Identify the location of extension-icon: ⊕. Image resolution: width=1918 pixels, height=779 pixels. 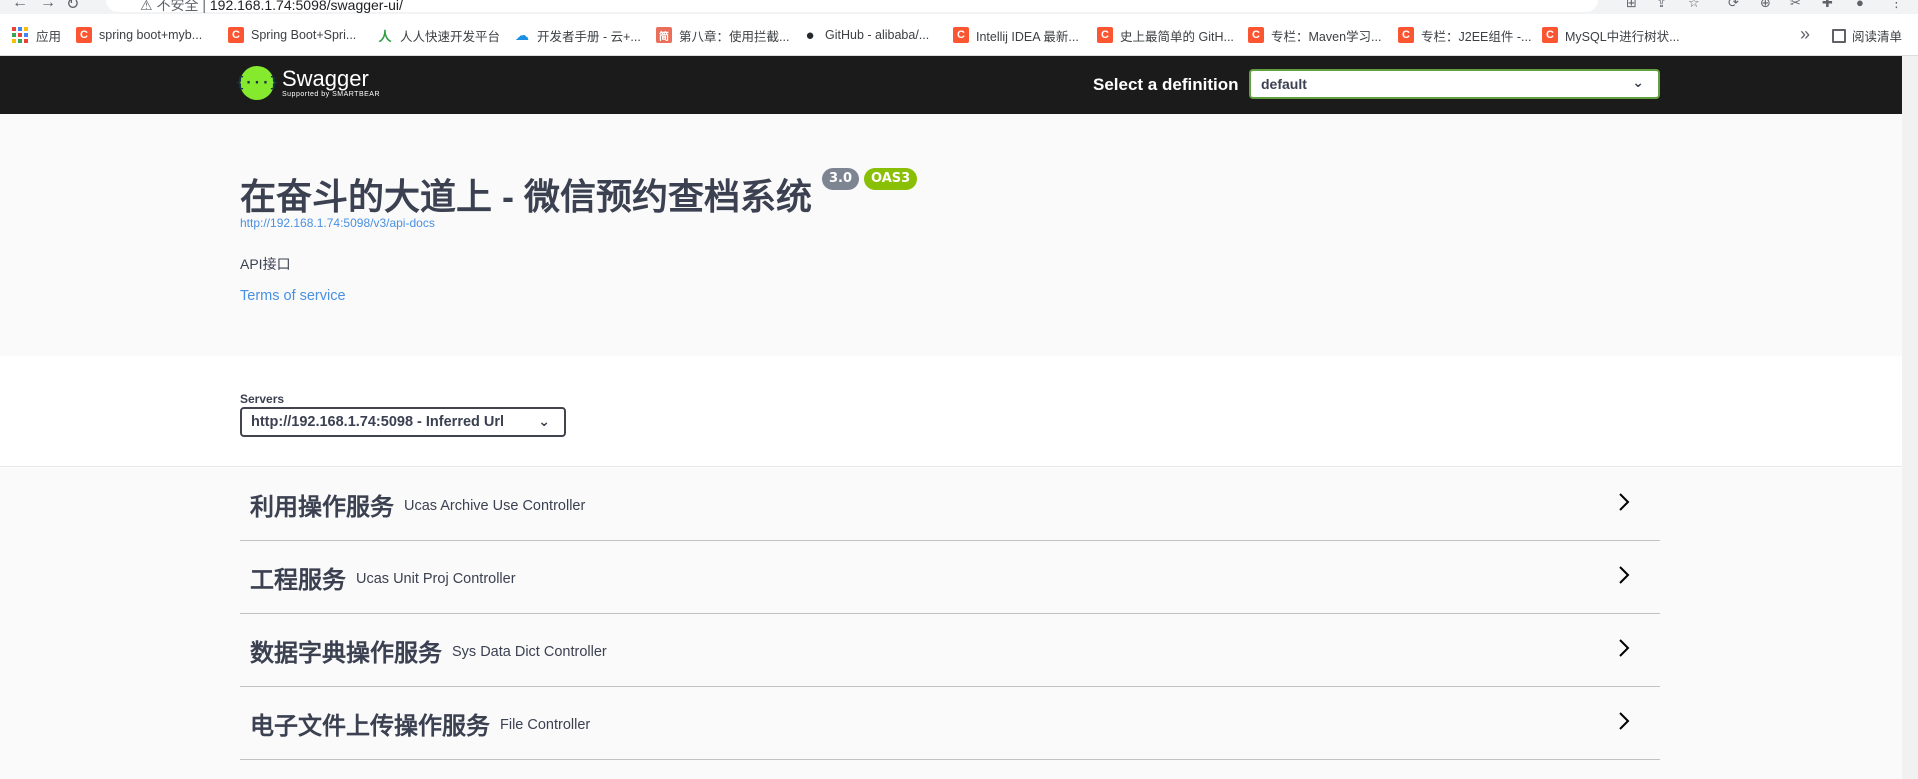
(1765, 5).